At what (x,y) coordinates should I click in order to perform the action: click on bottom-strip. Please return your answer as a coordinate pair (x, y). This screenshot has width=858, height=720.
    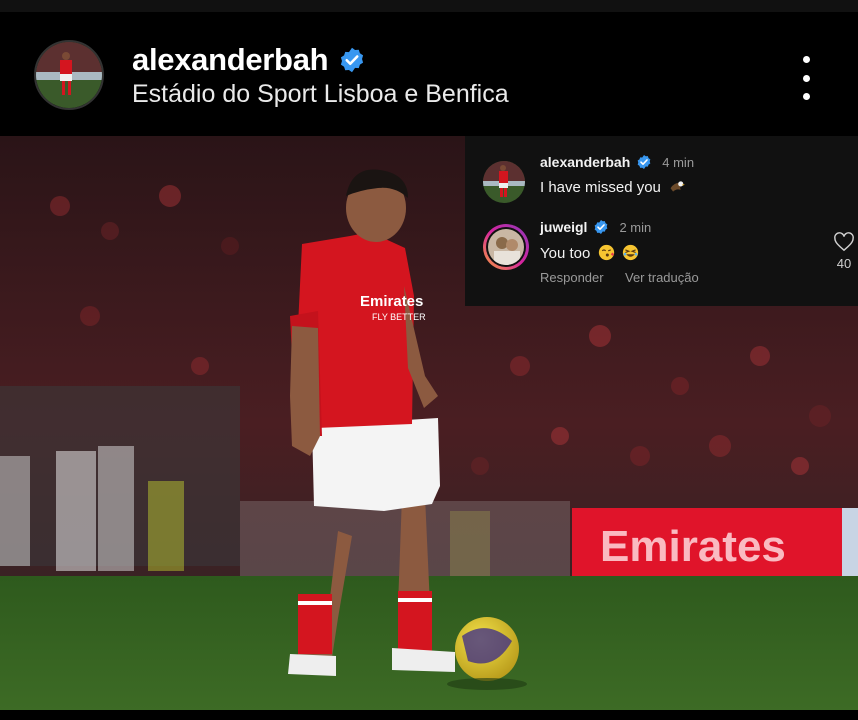
    Looking at the image, I should click on (429, 715).